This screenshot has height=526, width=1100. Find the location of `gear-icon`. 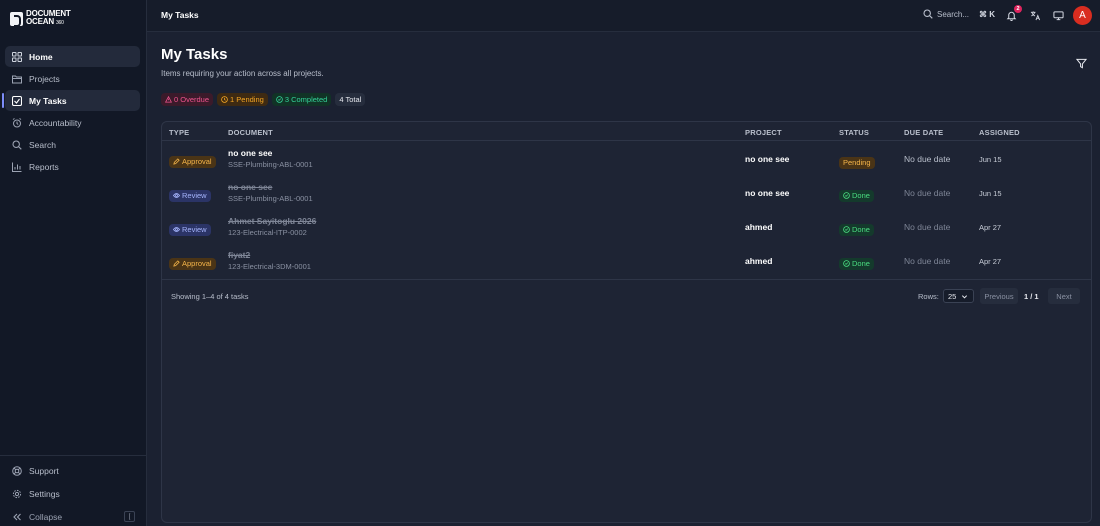

gear-icon is located at coordinates (17, 494).